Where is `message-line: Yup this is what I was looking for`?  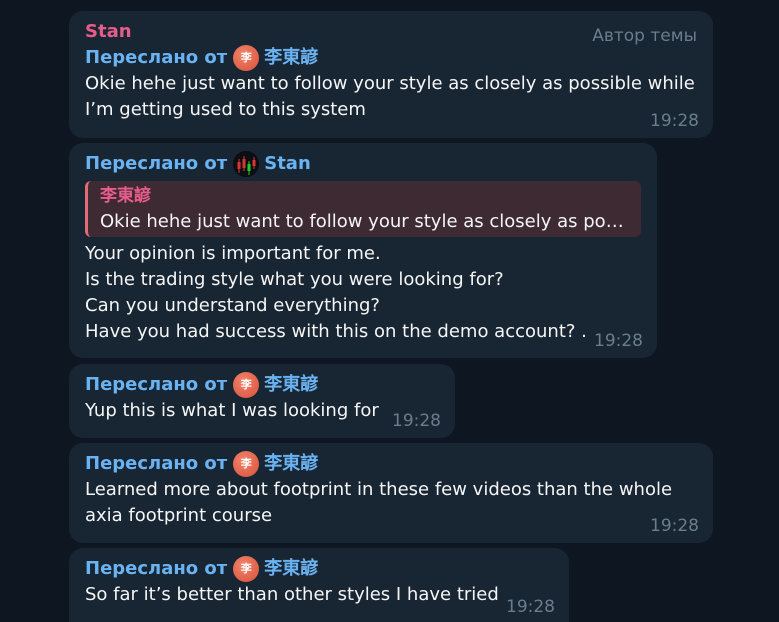 message-line: Yup this is what I was looking for is located at coordinates (232, 410).